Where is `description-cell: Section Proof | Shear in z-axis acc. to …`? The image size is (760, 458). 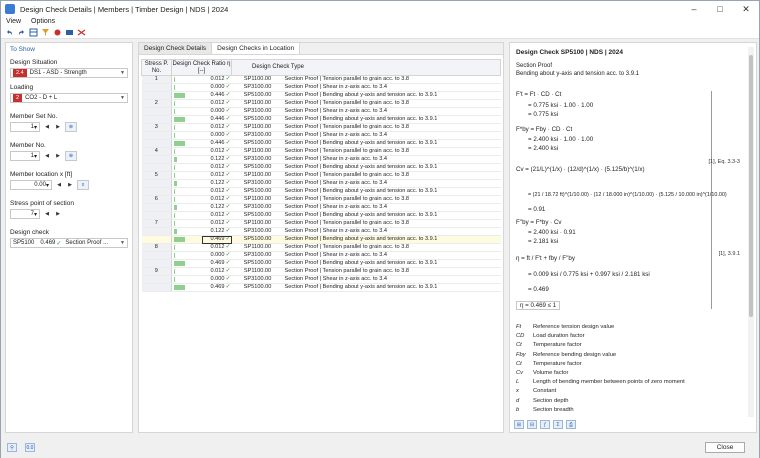 description-cell: Section Proof | Shear in z-axis acc. to … is located at coordinates (392, 207).